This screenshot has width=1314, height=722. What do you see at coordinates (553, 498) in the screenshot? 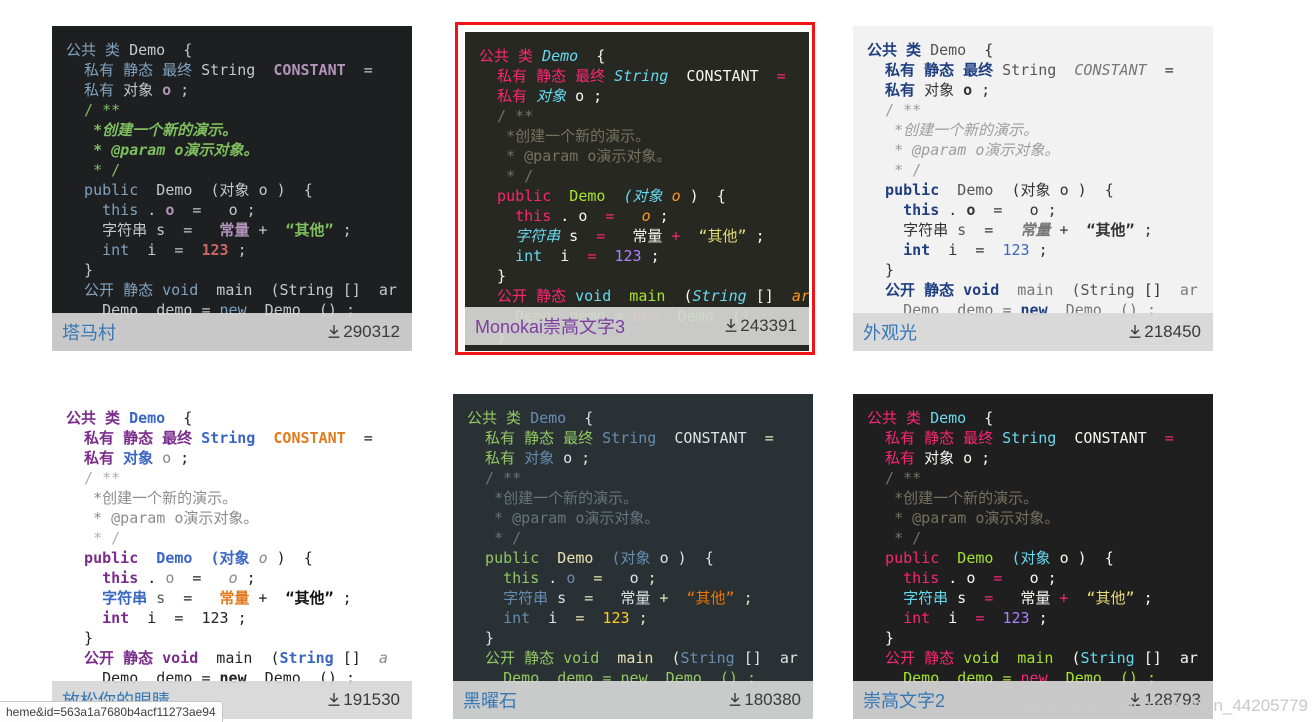
I see `code-token: *创建一个新的演示。` at bounding box center [553, 498].